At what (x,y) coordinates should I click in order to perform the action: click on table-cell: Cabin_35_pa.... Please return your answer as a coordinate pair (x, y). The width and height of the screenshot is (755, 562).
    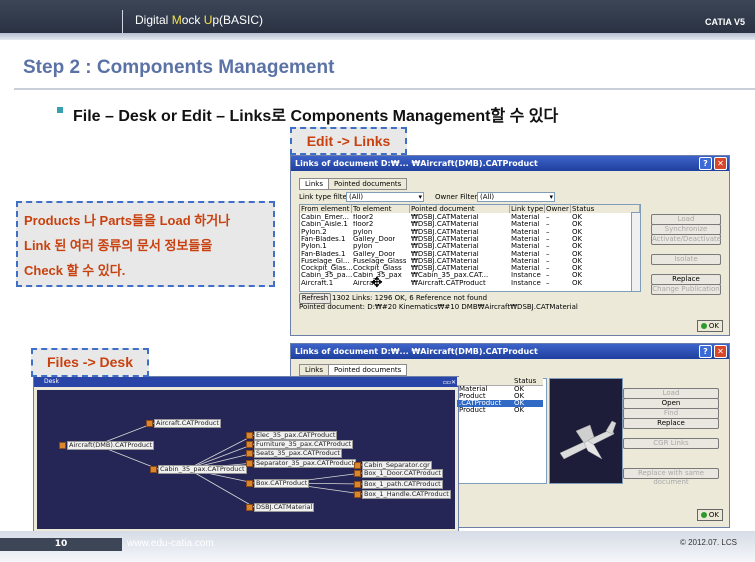
    Looking at the image, I should click on (326, 275).